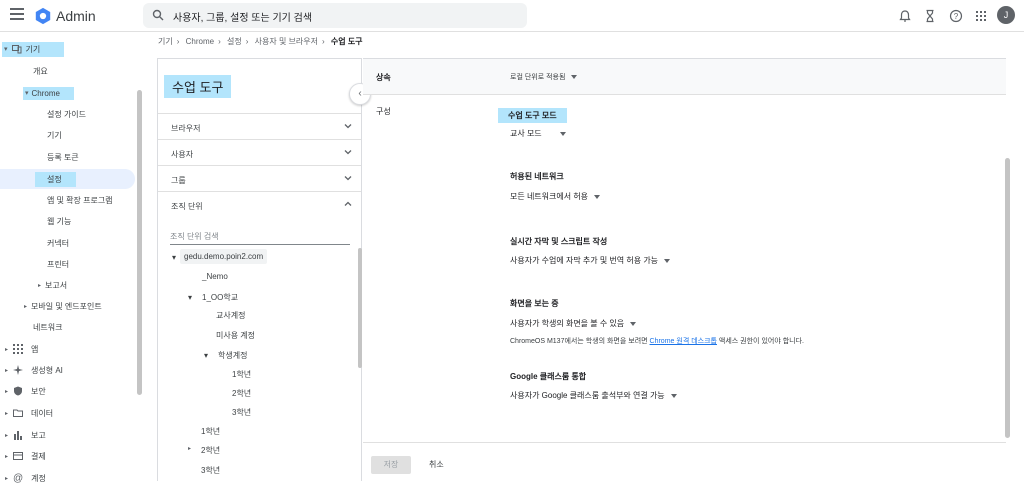 This screenshot has height=488, width=1024. What do you see at coordinates (684, 77) in the screenshot?
I see `inheritance-row: 상속 로컬 단위로 적용됨` at bounding box center [684, 77].